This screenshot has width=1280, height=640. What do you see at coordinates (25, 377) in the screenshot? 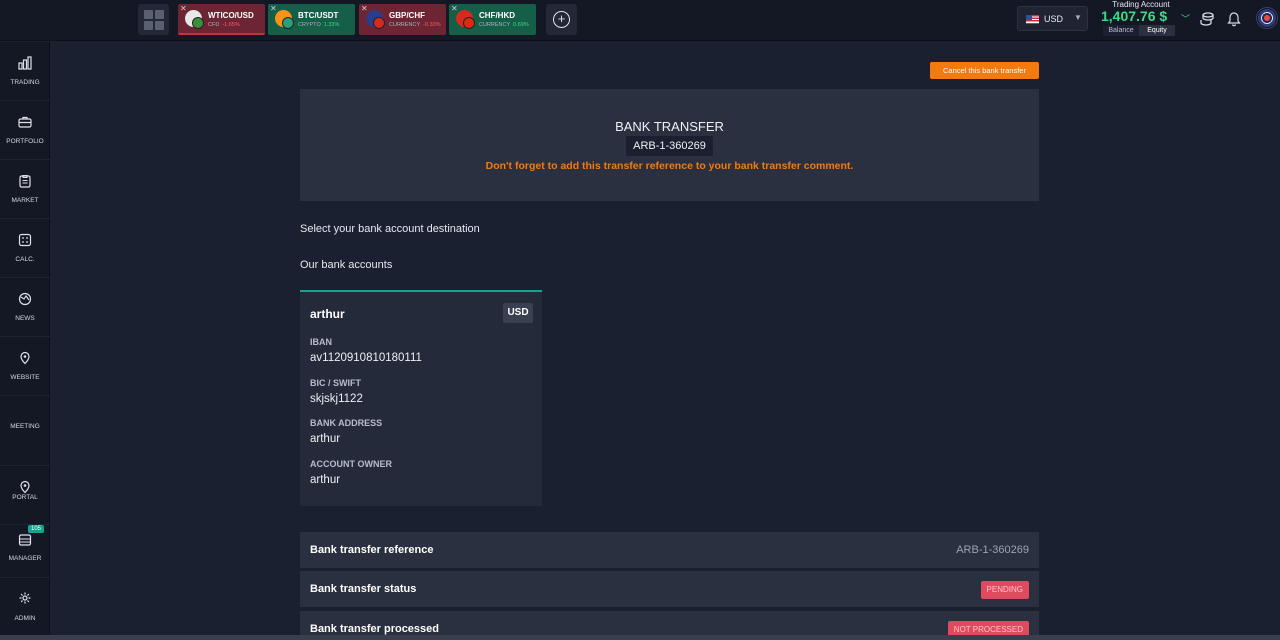
I see `sidebar-item-label: WEBSITE` at bounding box center [25, 377].